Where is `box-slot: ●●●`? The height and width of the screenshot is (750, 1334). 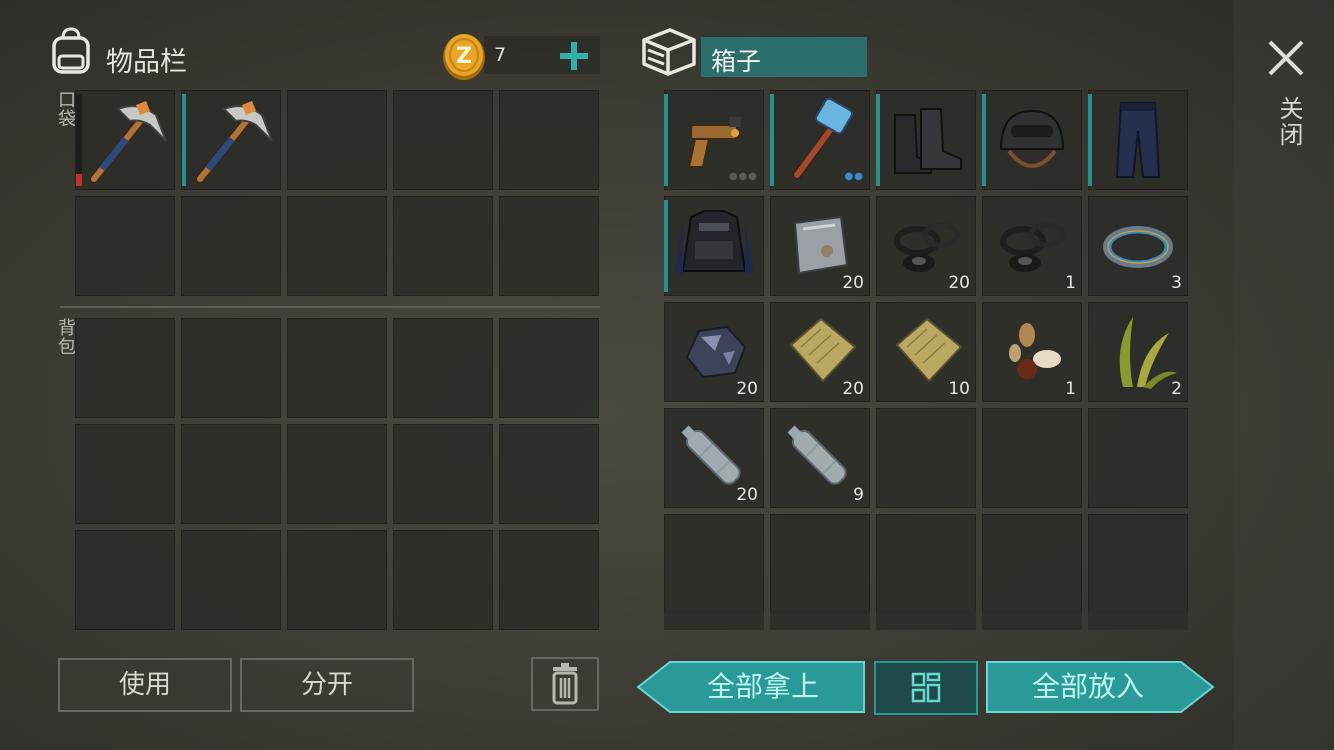 box-slot: ●●● is located at coordinates (714, 140).